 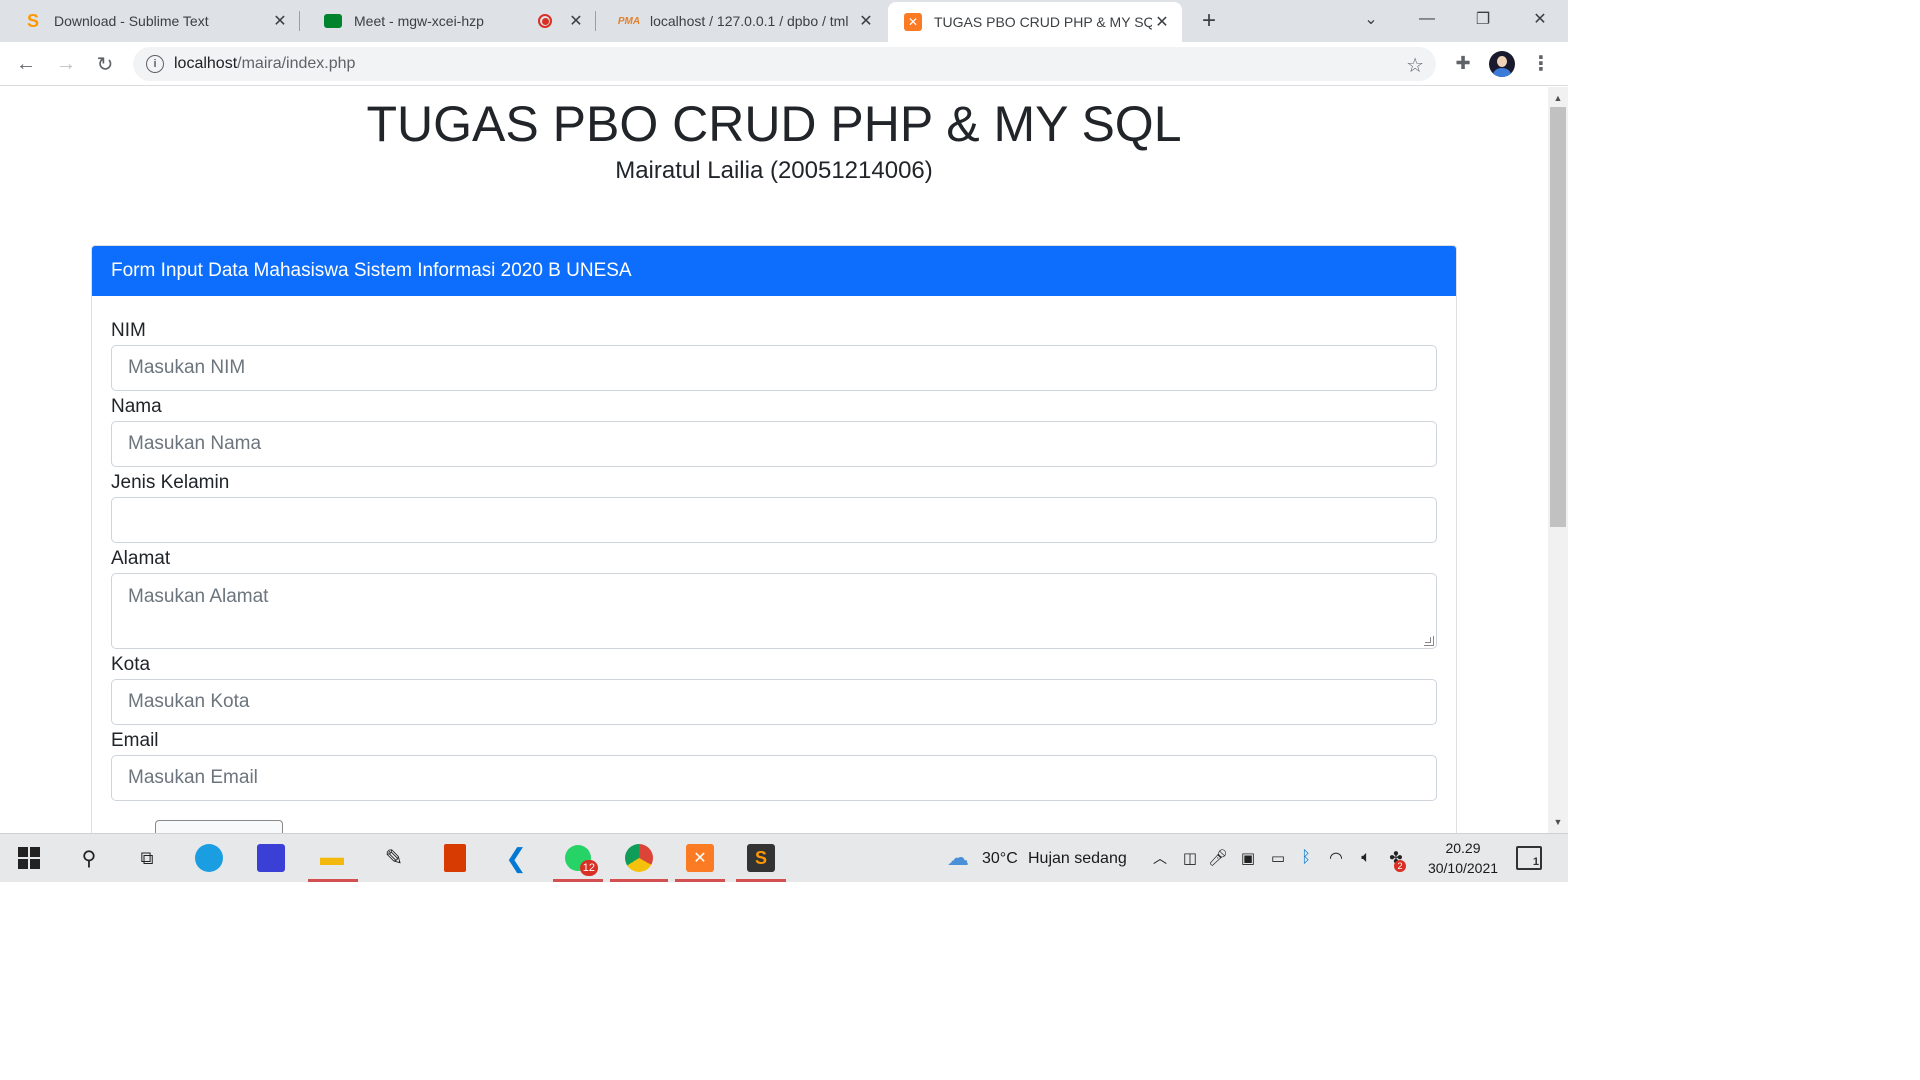 I want to click on notification-count: 1, so click(x=1535, y=862).